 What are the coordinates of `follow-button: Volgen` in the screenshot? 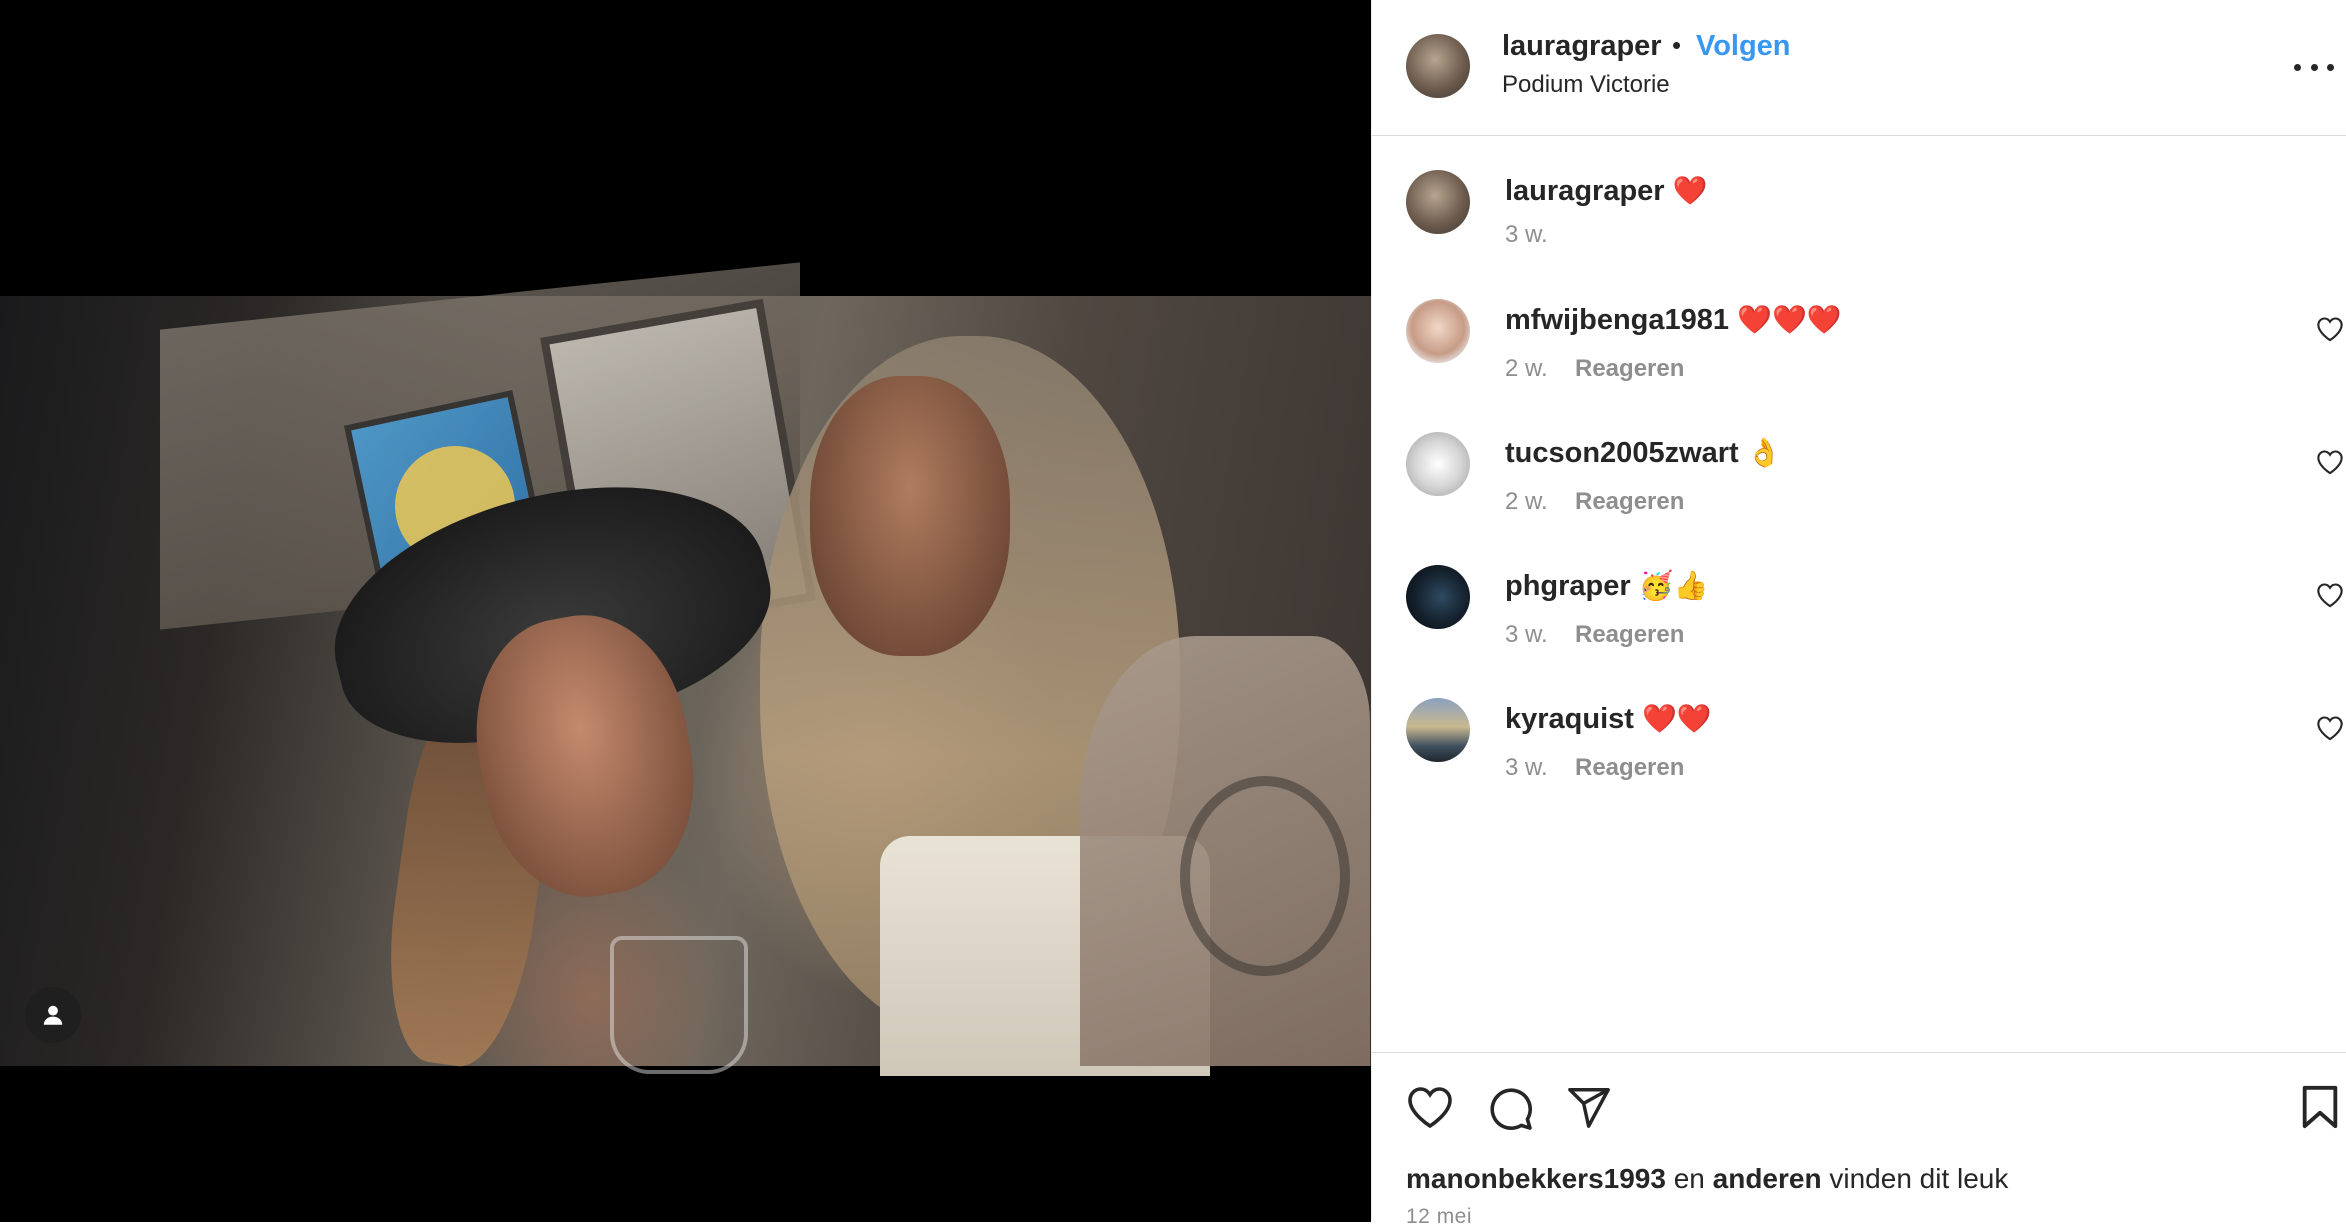 It's located at (1743, 46).